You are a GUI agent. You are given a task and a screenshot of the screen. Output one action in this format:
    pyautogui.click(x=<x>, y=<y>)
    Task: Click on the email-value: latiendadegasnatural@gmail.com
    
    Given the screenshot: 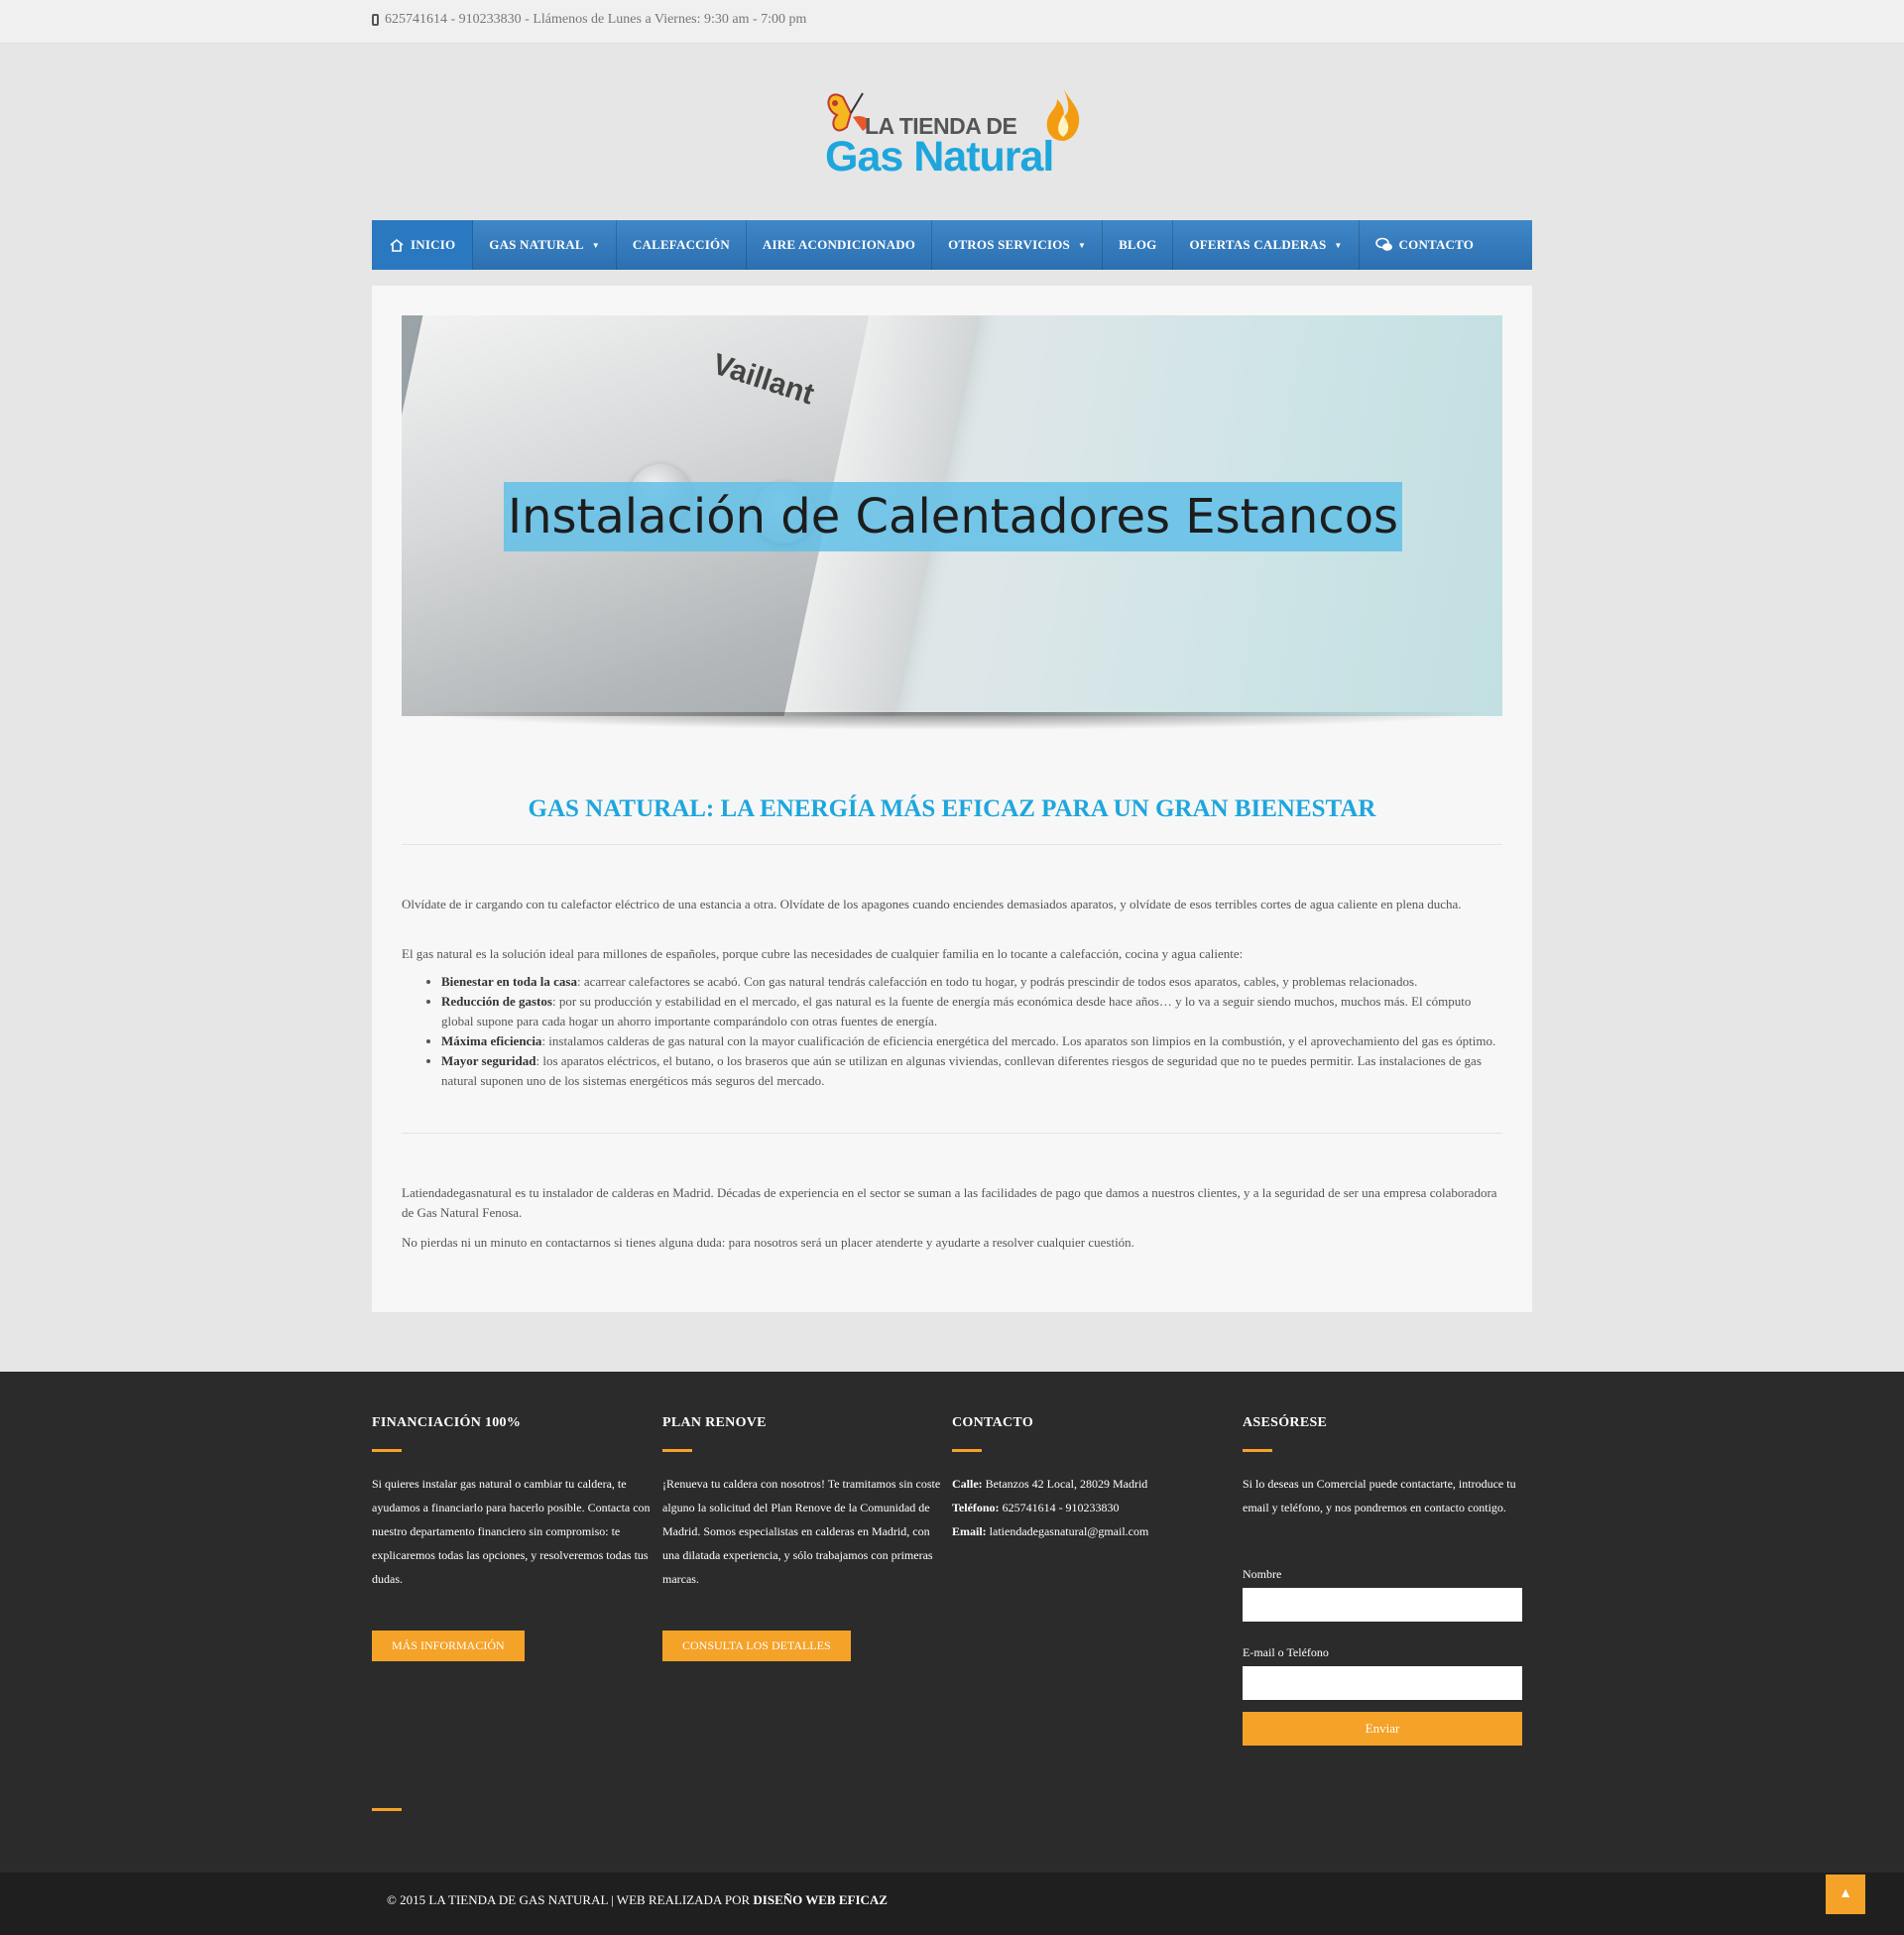 What is the action you would take?
    pyautogui.click(x=1068, y=1531)
    